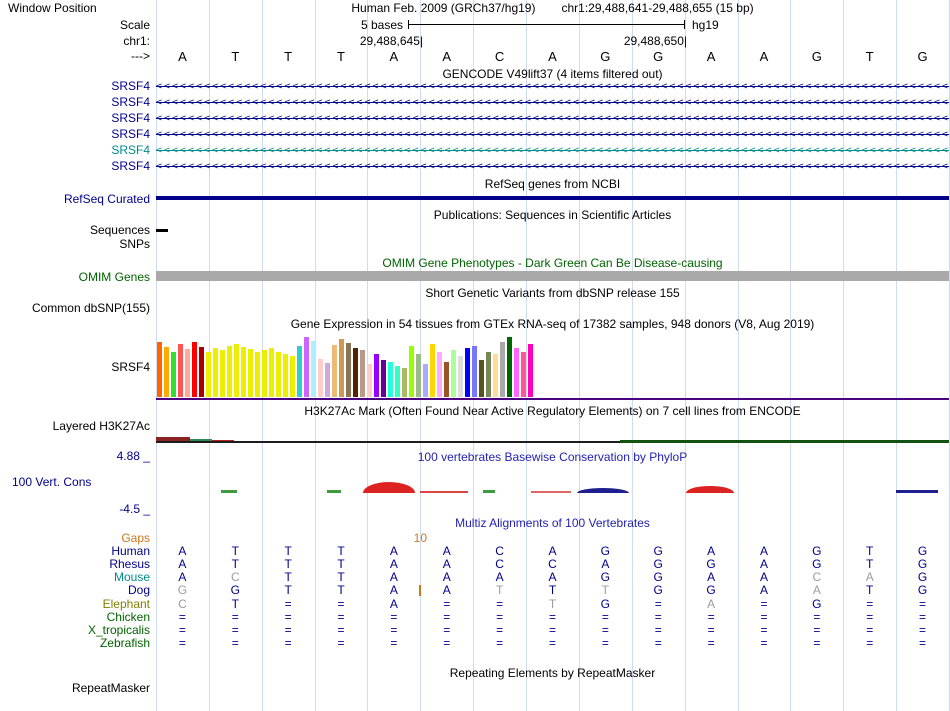 This screenshot has width=950, height=711. What do you see at coordinates (51, 482) in the screenshot?
I see `track-label-conservation: 100 Vert. Cons` at bounding box center [51, 482].